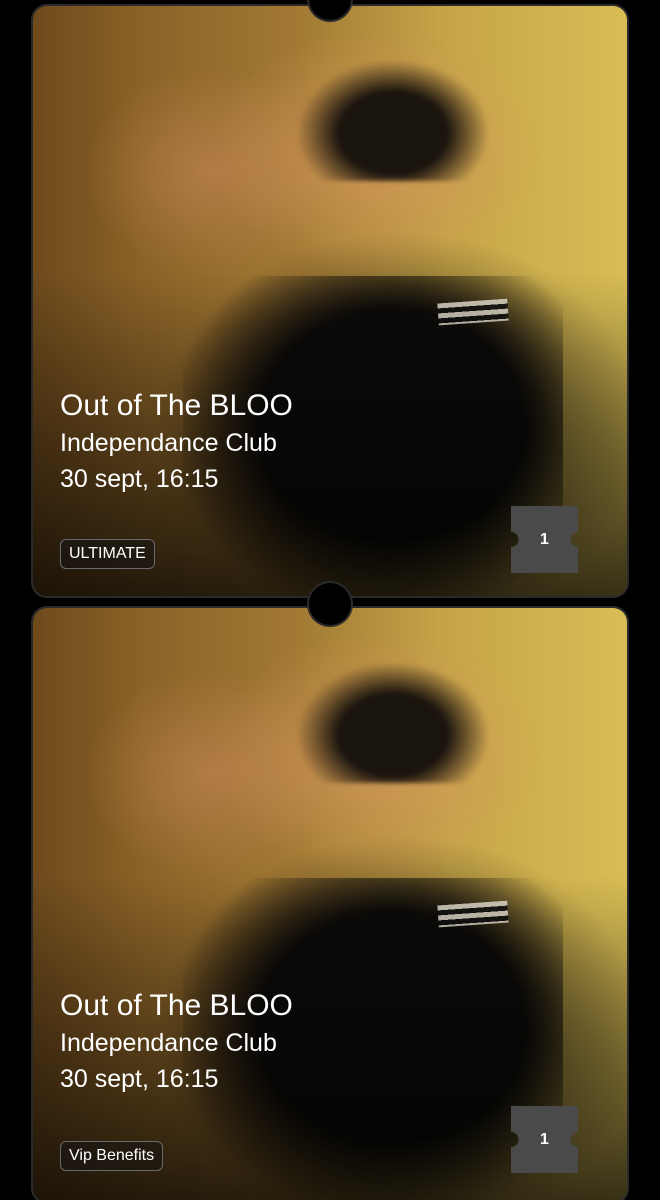 The height and width of the screenshot is (1200, 660). What do you see at coordinates (330, 604) in the screenshot?
I see `ticket-notch-divider` at bounding box center [330, 604].